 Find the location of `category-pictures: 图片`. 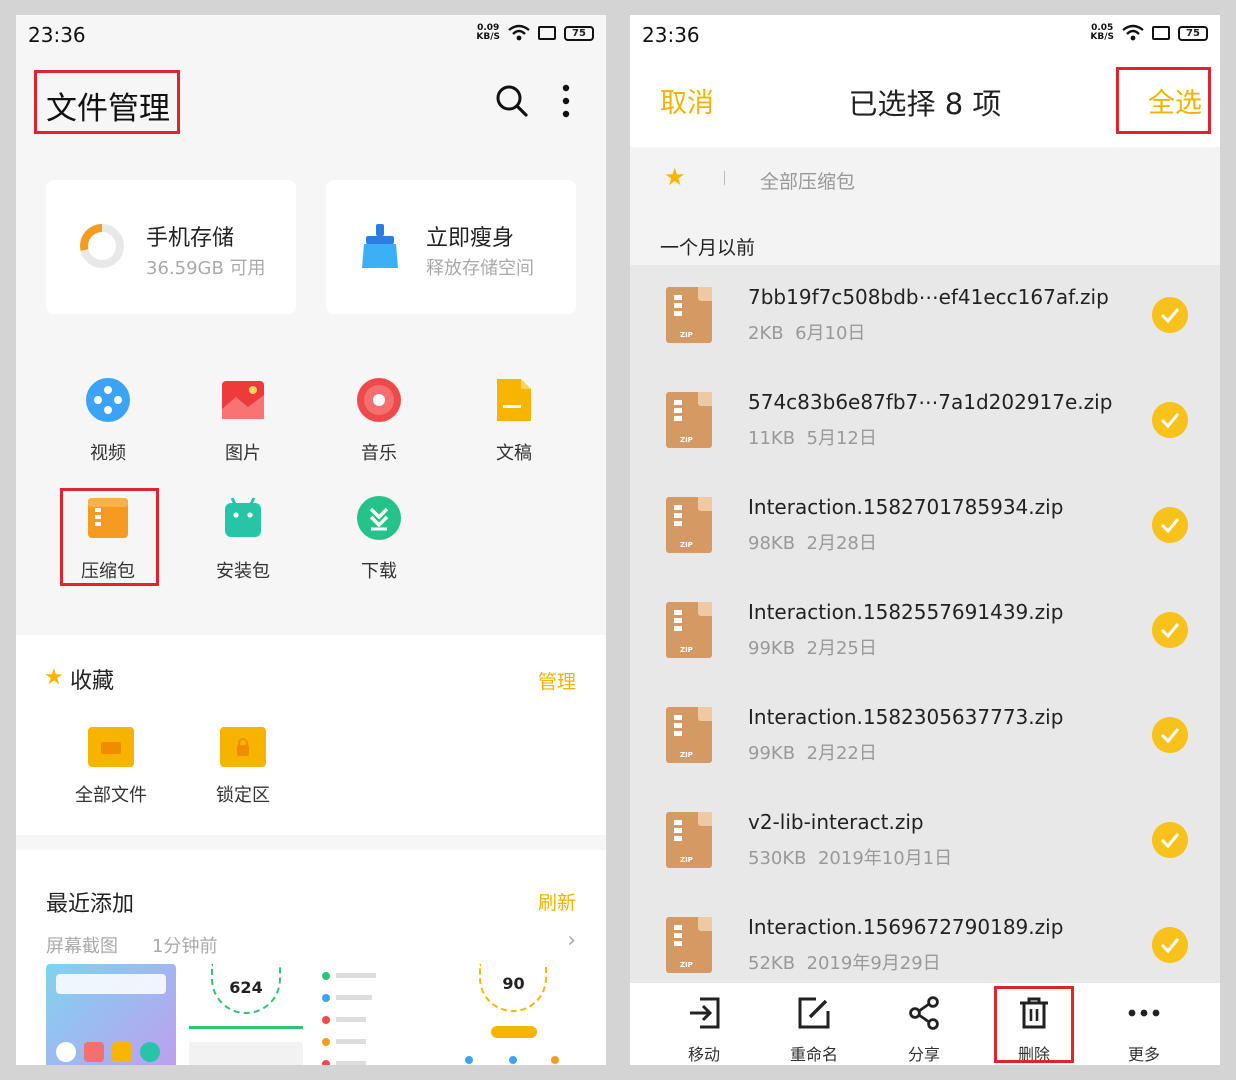

category-pictures: 图片 is located at coordinates (243, 421).